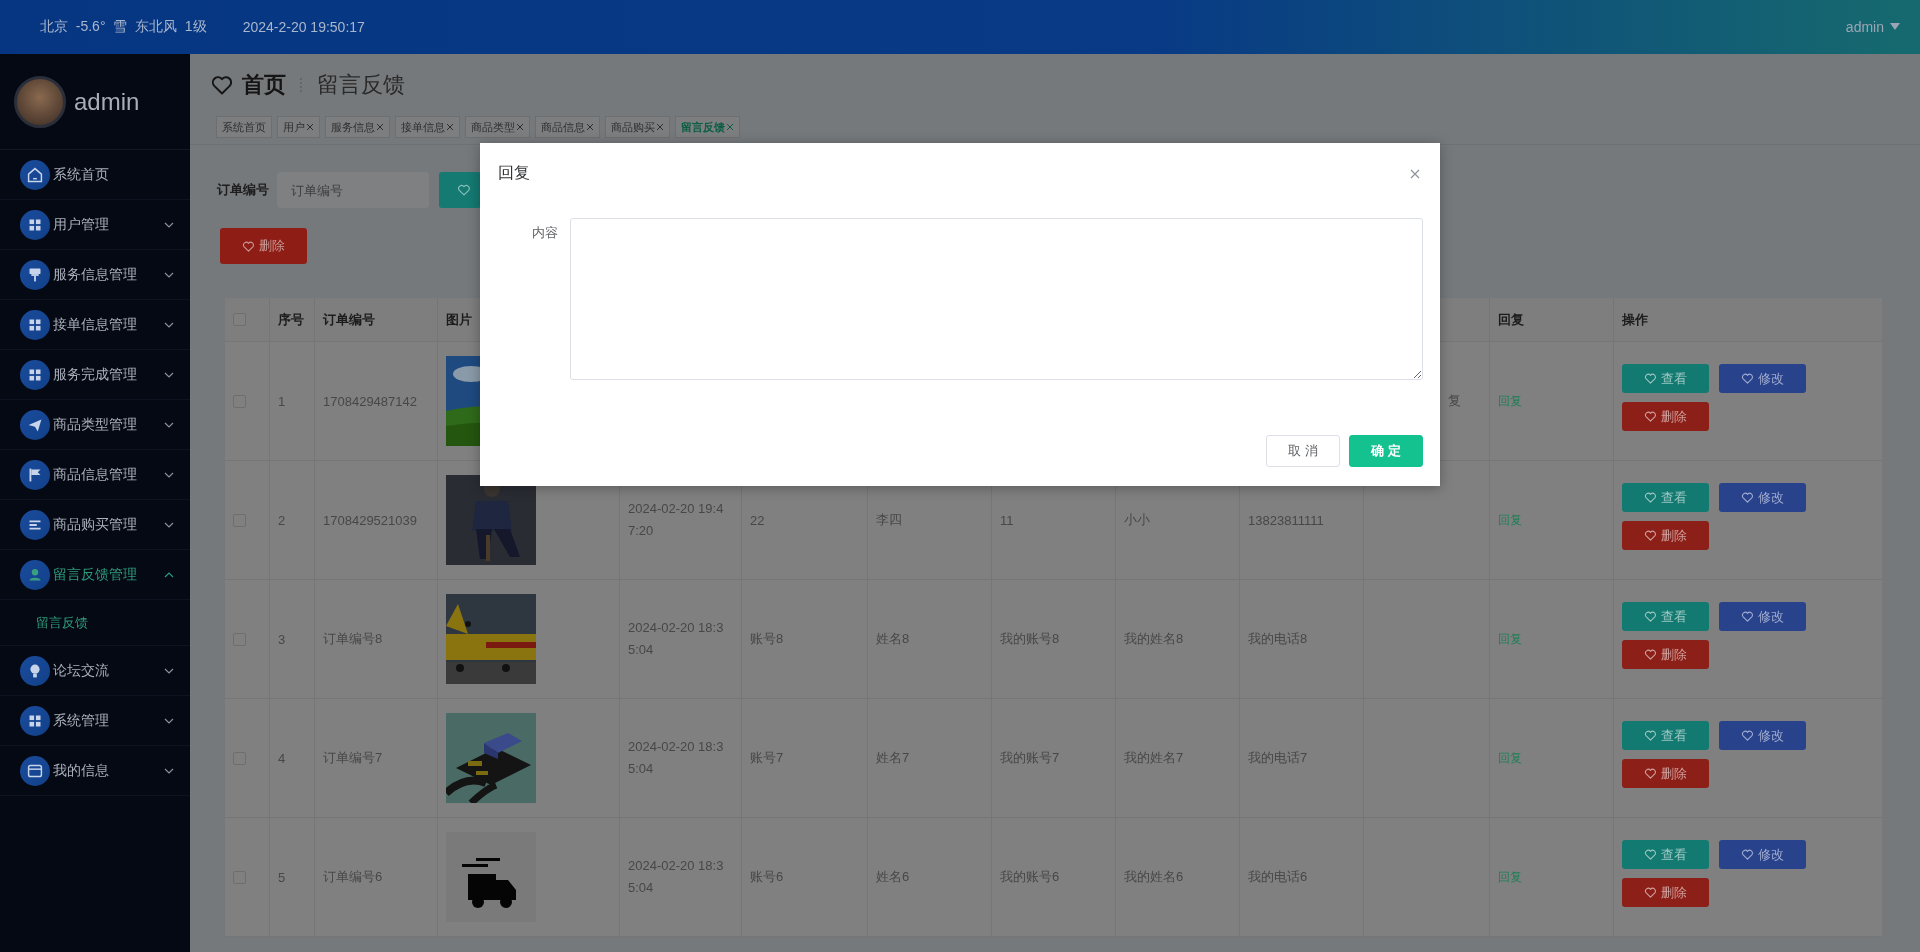  Describe the element at coordinates (1303, 451) in the screenshot. I see `cancel-button: 取消` at that location.